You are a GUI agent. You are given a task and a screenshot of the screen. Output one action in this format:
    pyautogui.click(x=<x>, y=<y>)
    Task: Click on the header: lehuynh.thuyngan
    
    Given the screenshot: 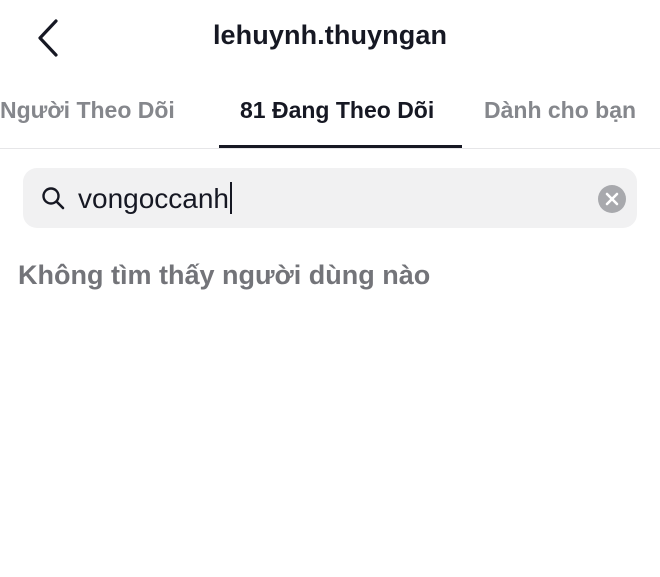 What is the action you would take?
    pyautogui.click(x=330, y=39)
    